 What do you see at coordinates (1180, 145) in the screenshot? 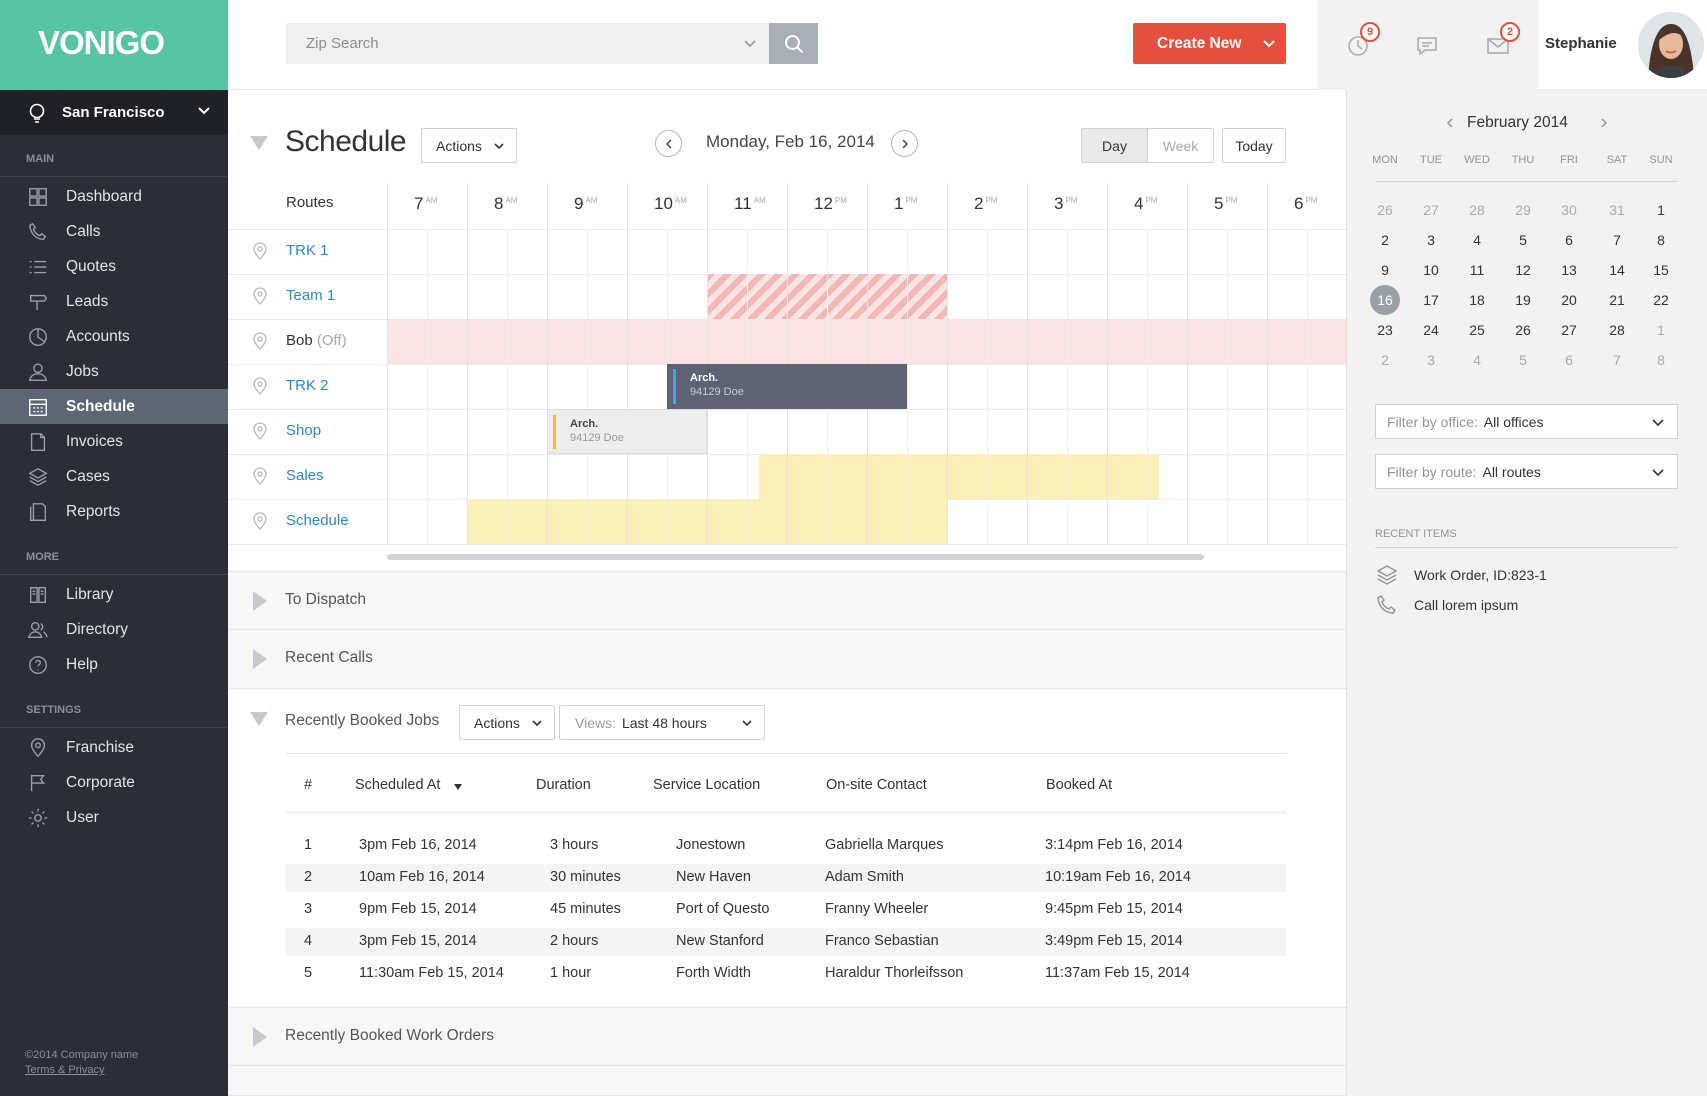
I see `view-week-button: Week` at bounding box center [1180, 145].